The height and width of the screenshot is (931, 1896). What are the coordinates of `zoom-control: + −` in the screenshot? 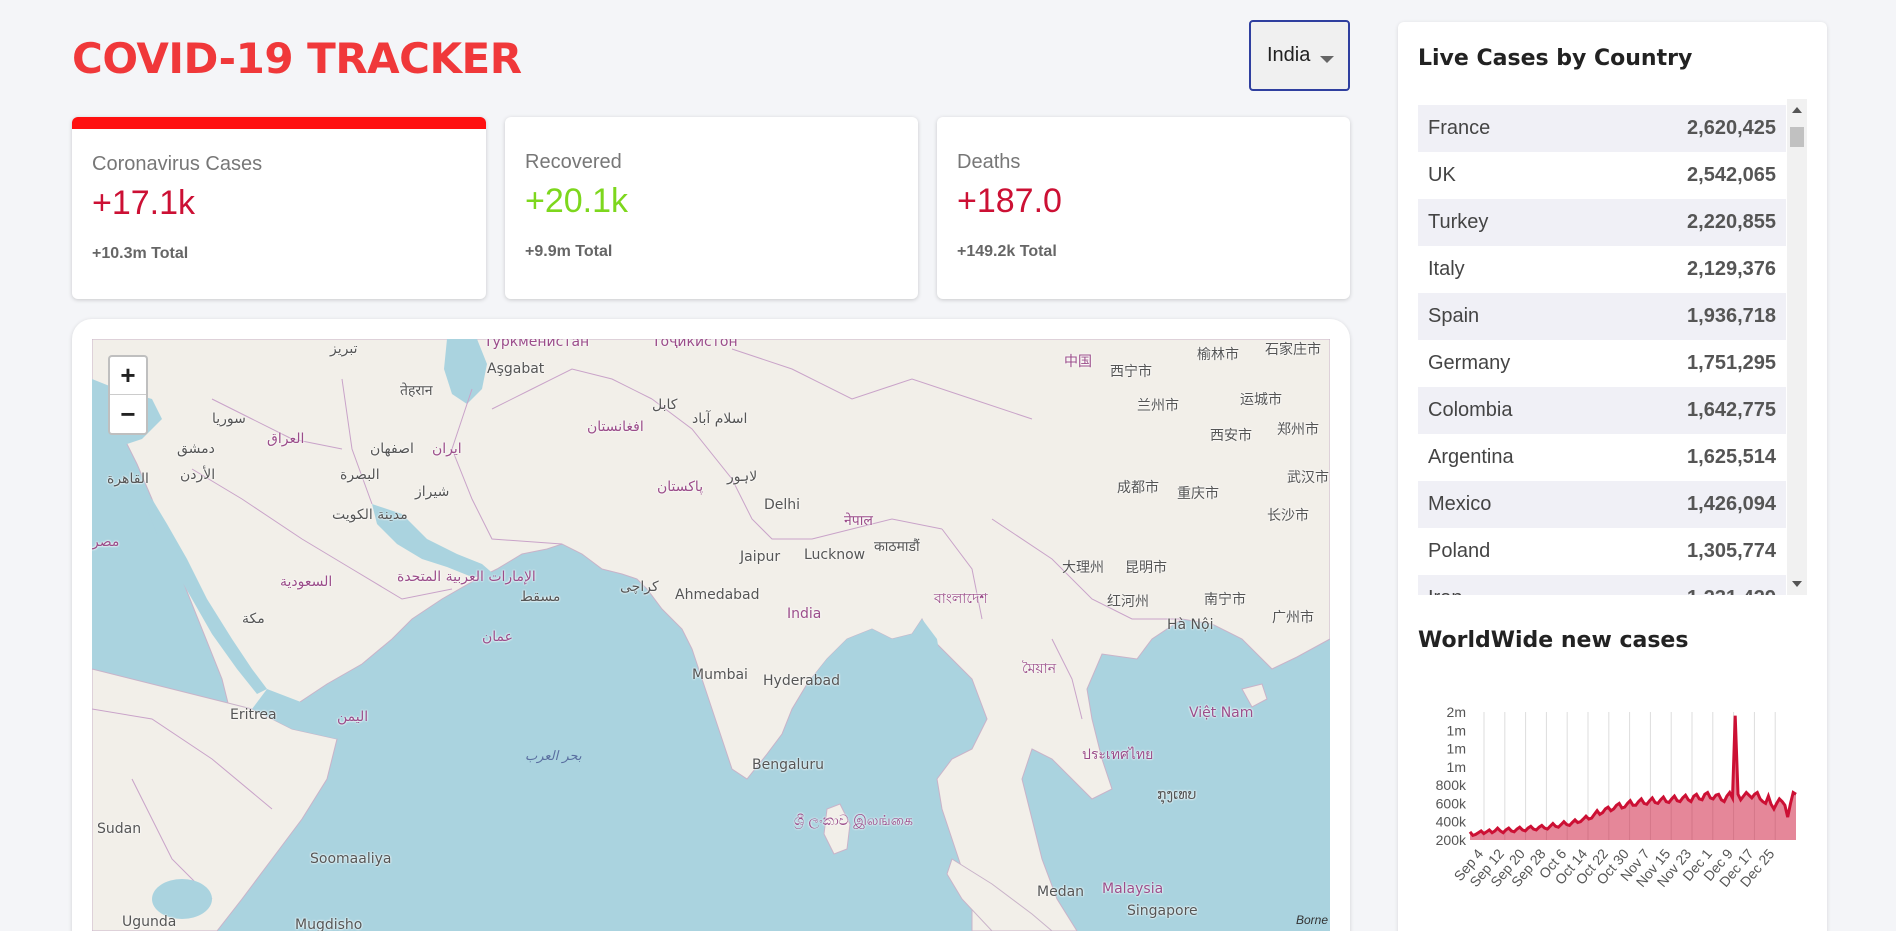 It's located at (128, 395).